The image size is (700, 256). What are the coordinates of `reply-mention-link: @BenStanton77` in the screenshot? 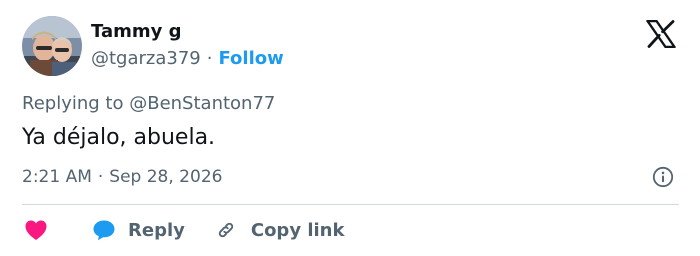 It's located at (202, 103).